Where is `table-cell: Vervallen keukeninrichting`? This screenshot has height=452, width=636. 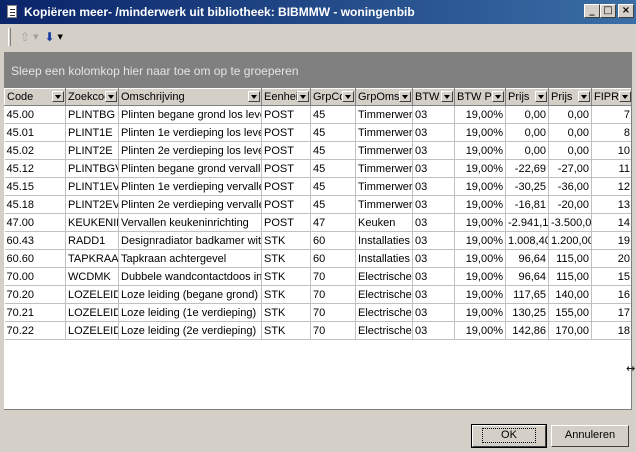
table-cell: Vervallen keukeninrichting is located at coordinates (190, 222).